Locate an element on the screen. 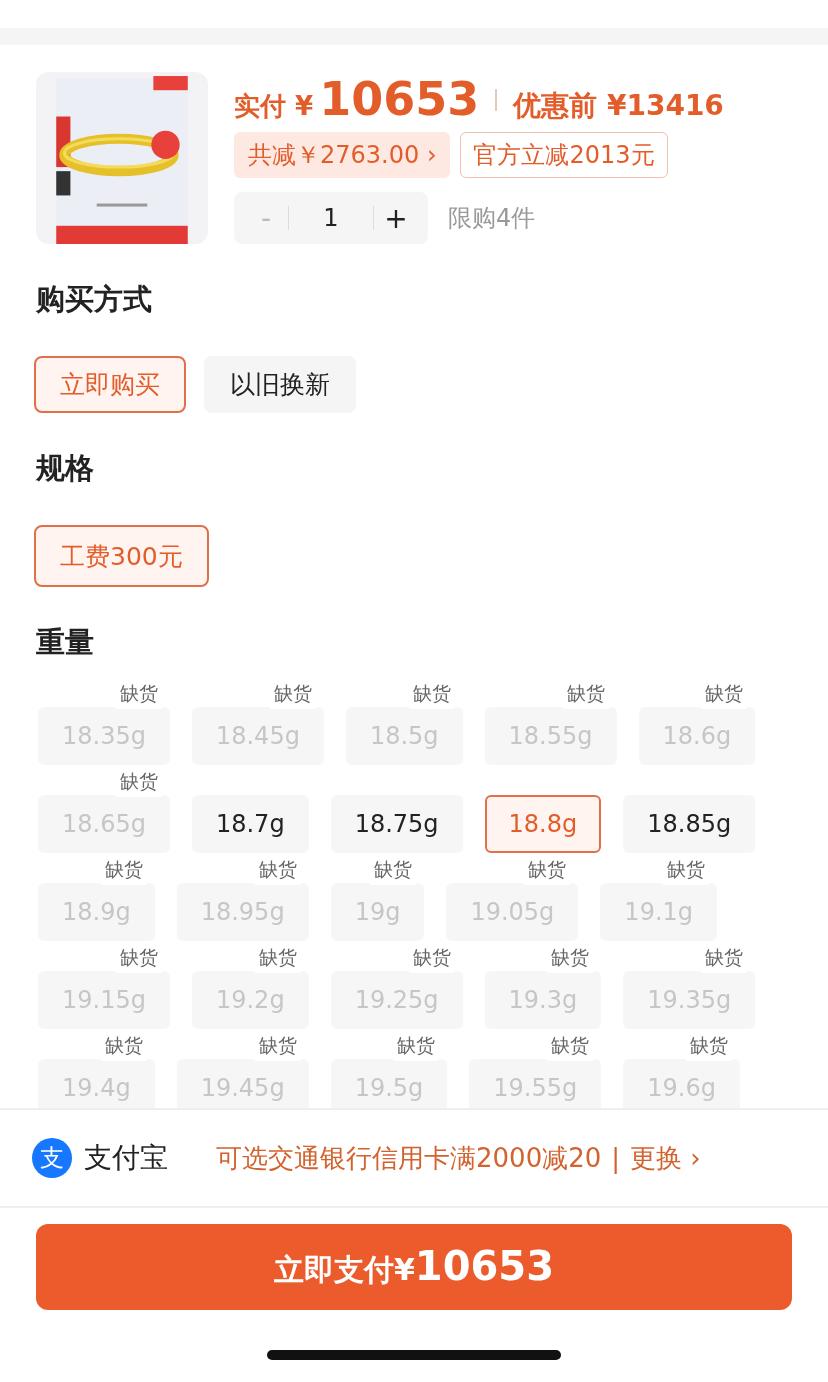 The width and height of the screenshot is (828, 1382). section-title: 规格 is located at coordinates (65, 468).